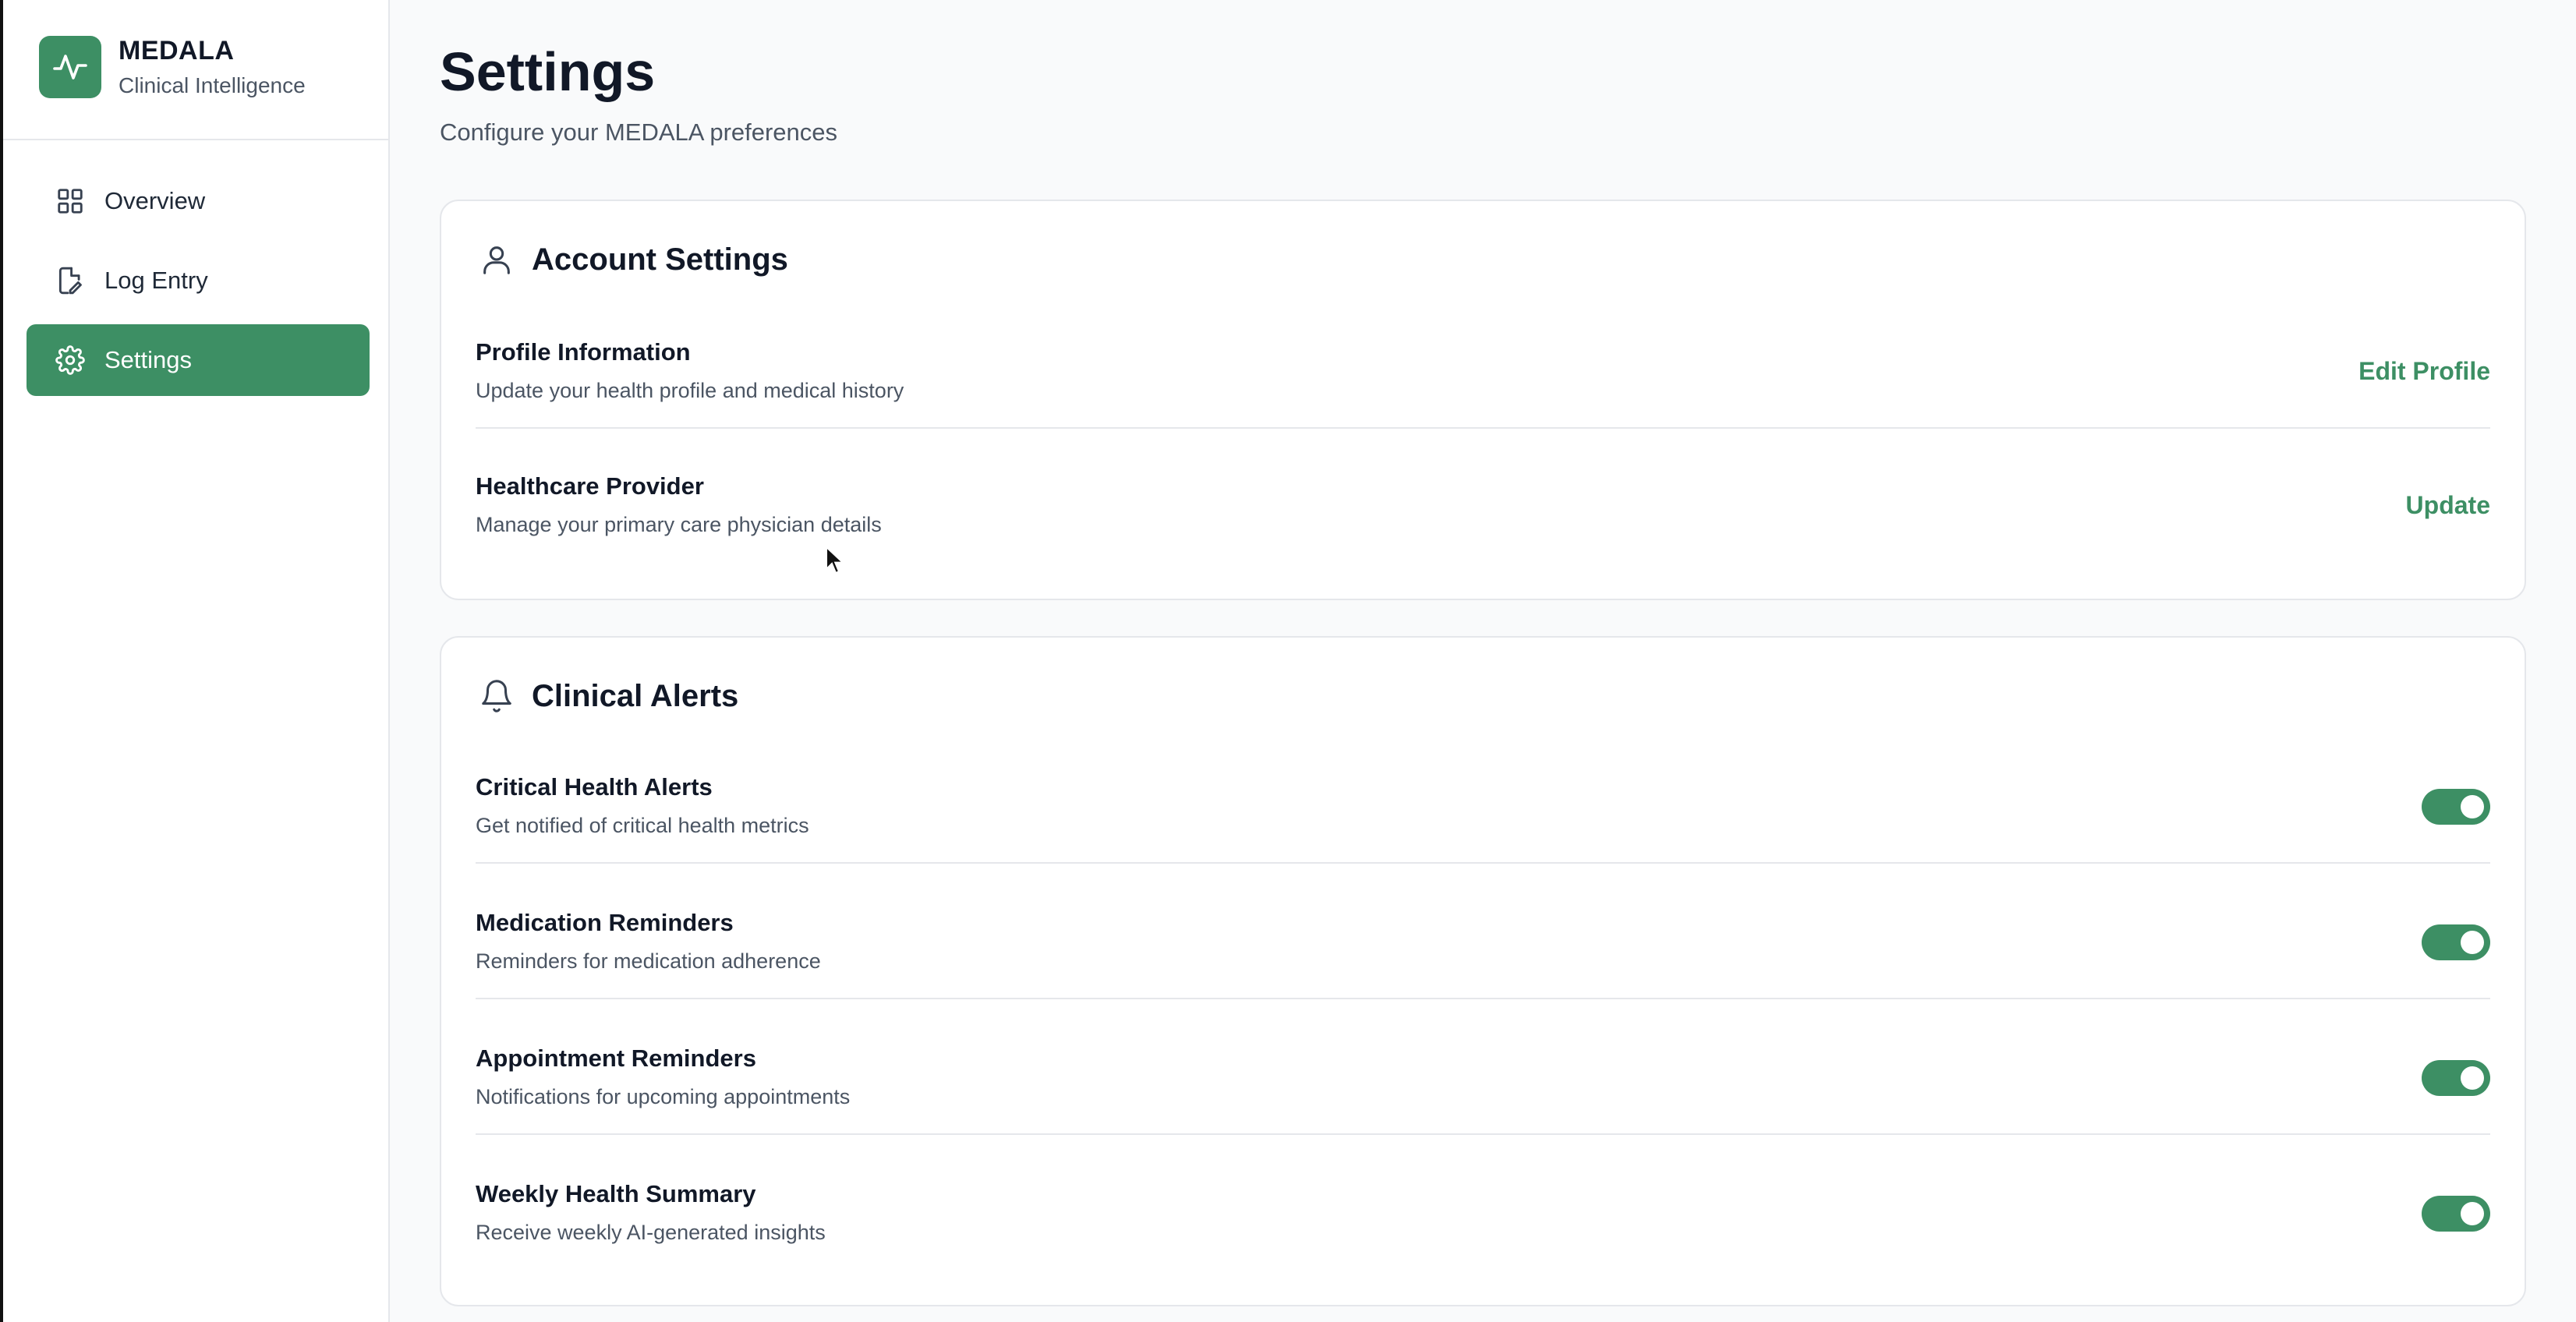 The image size is (2576, 1322). Describe the element at coordinates (156, 280) in the screenshot. I see `sidebar-item-label: Log Entry` at that location.